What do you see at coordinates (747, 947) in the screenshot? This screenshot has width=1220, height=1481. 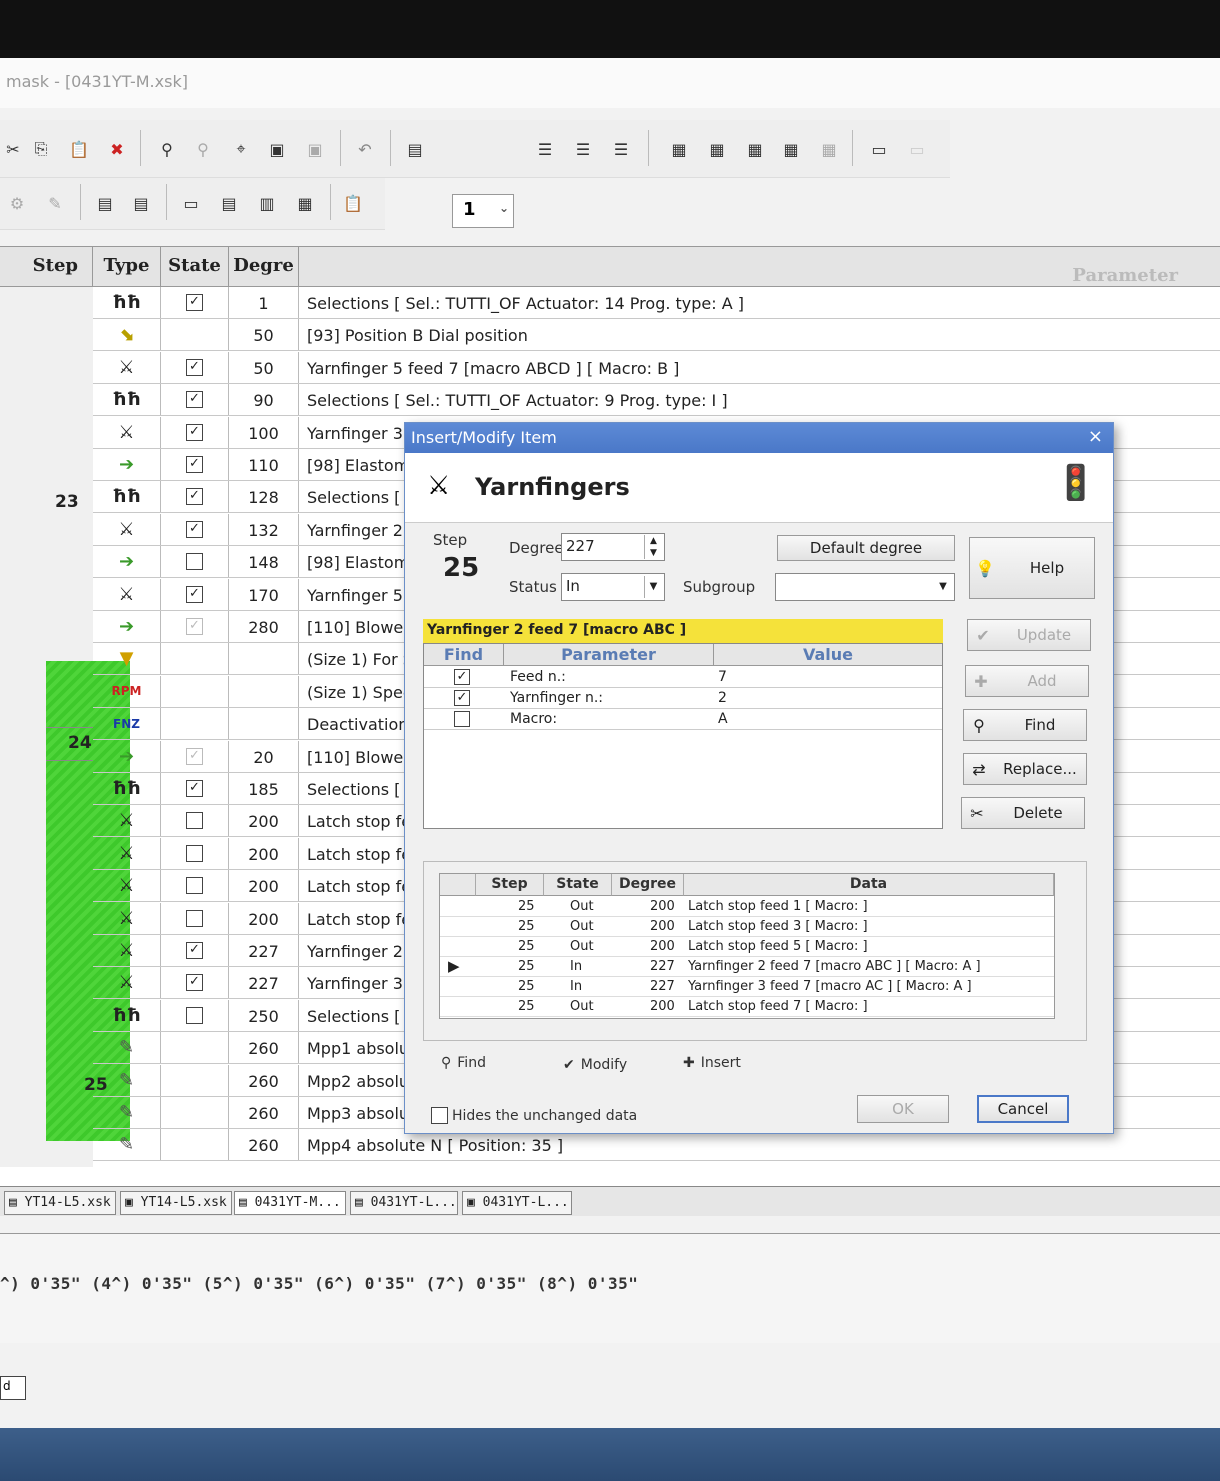 I see `history-row: 25 Out 200 Latch stop feed 5 [ Macro: ]` at bounding box center [747, 947].